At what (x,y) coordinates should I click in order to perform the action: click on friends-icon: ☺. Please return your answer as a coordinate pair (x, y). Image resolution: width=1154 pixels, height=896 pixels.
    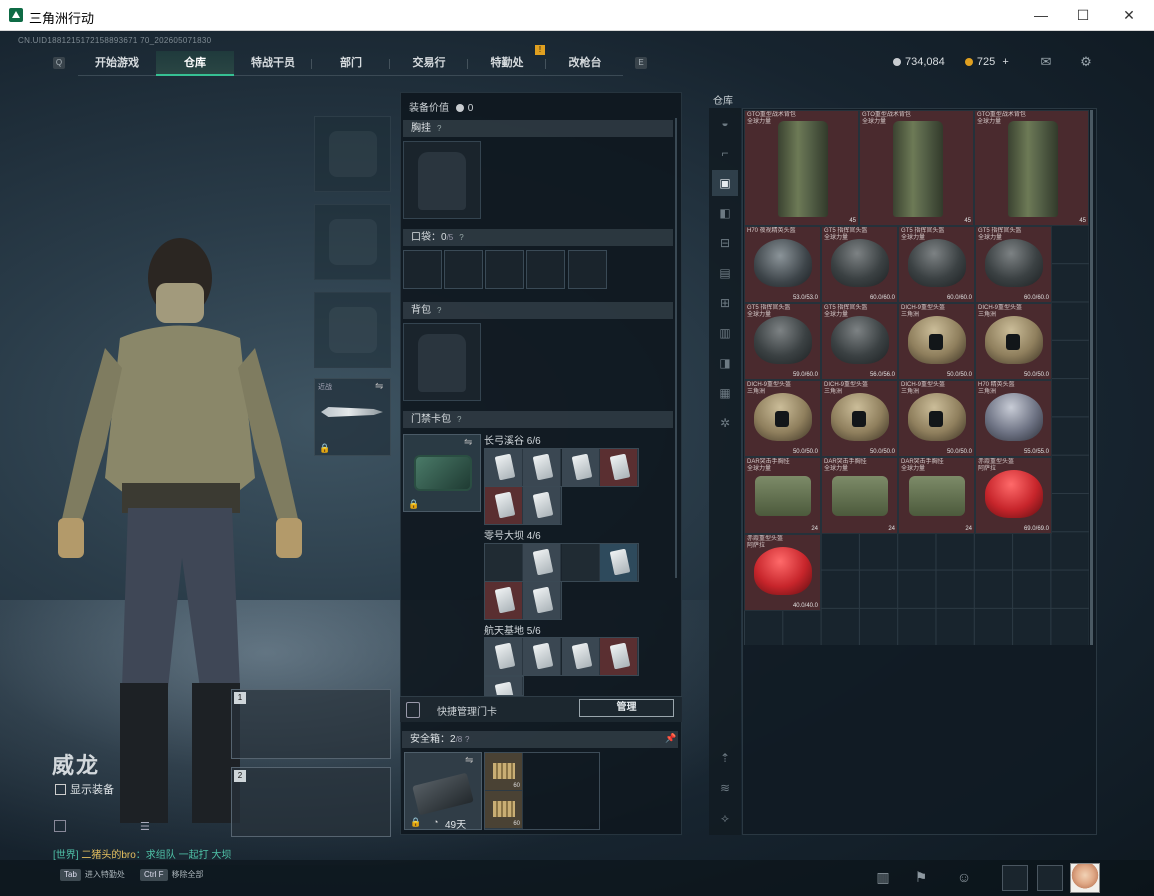
    Looking at the image, I should click on (964, 877).